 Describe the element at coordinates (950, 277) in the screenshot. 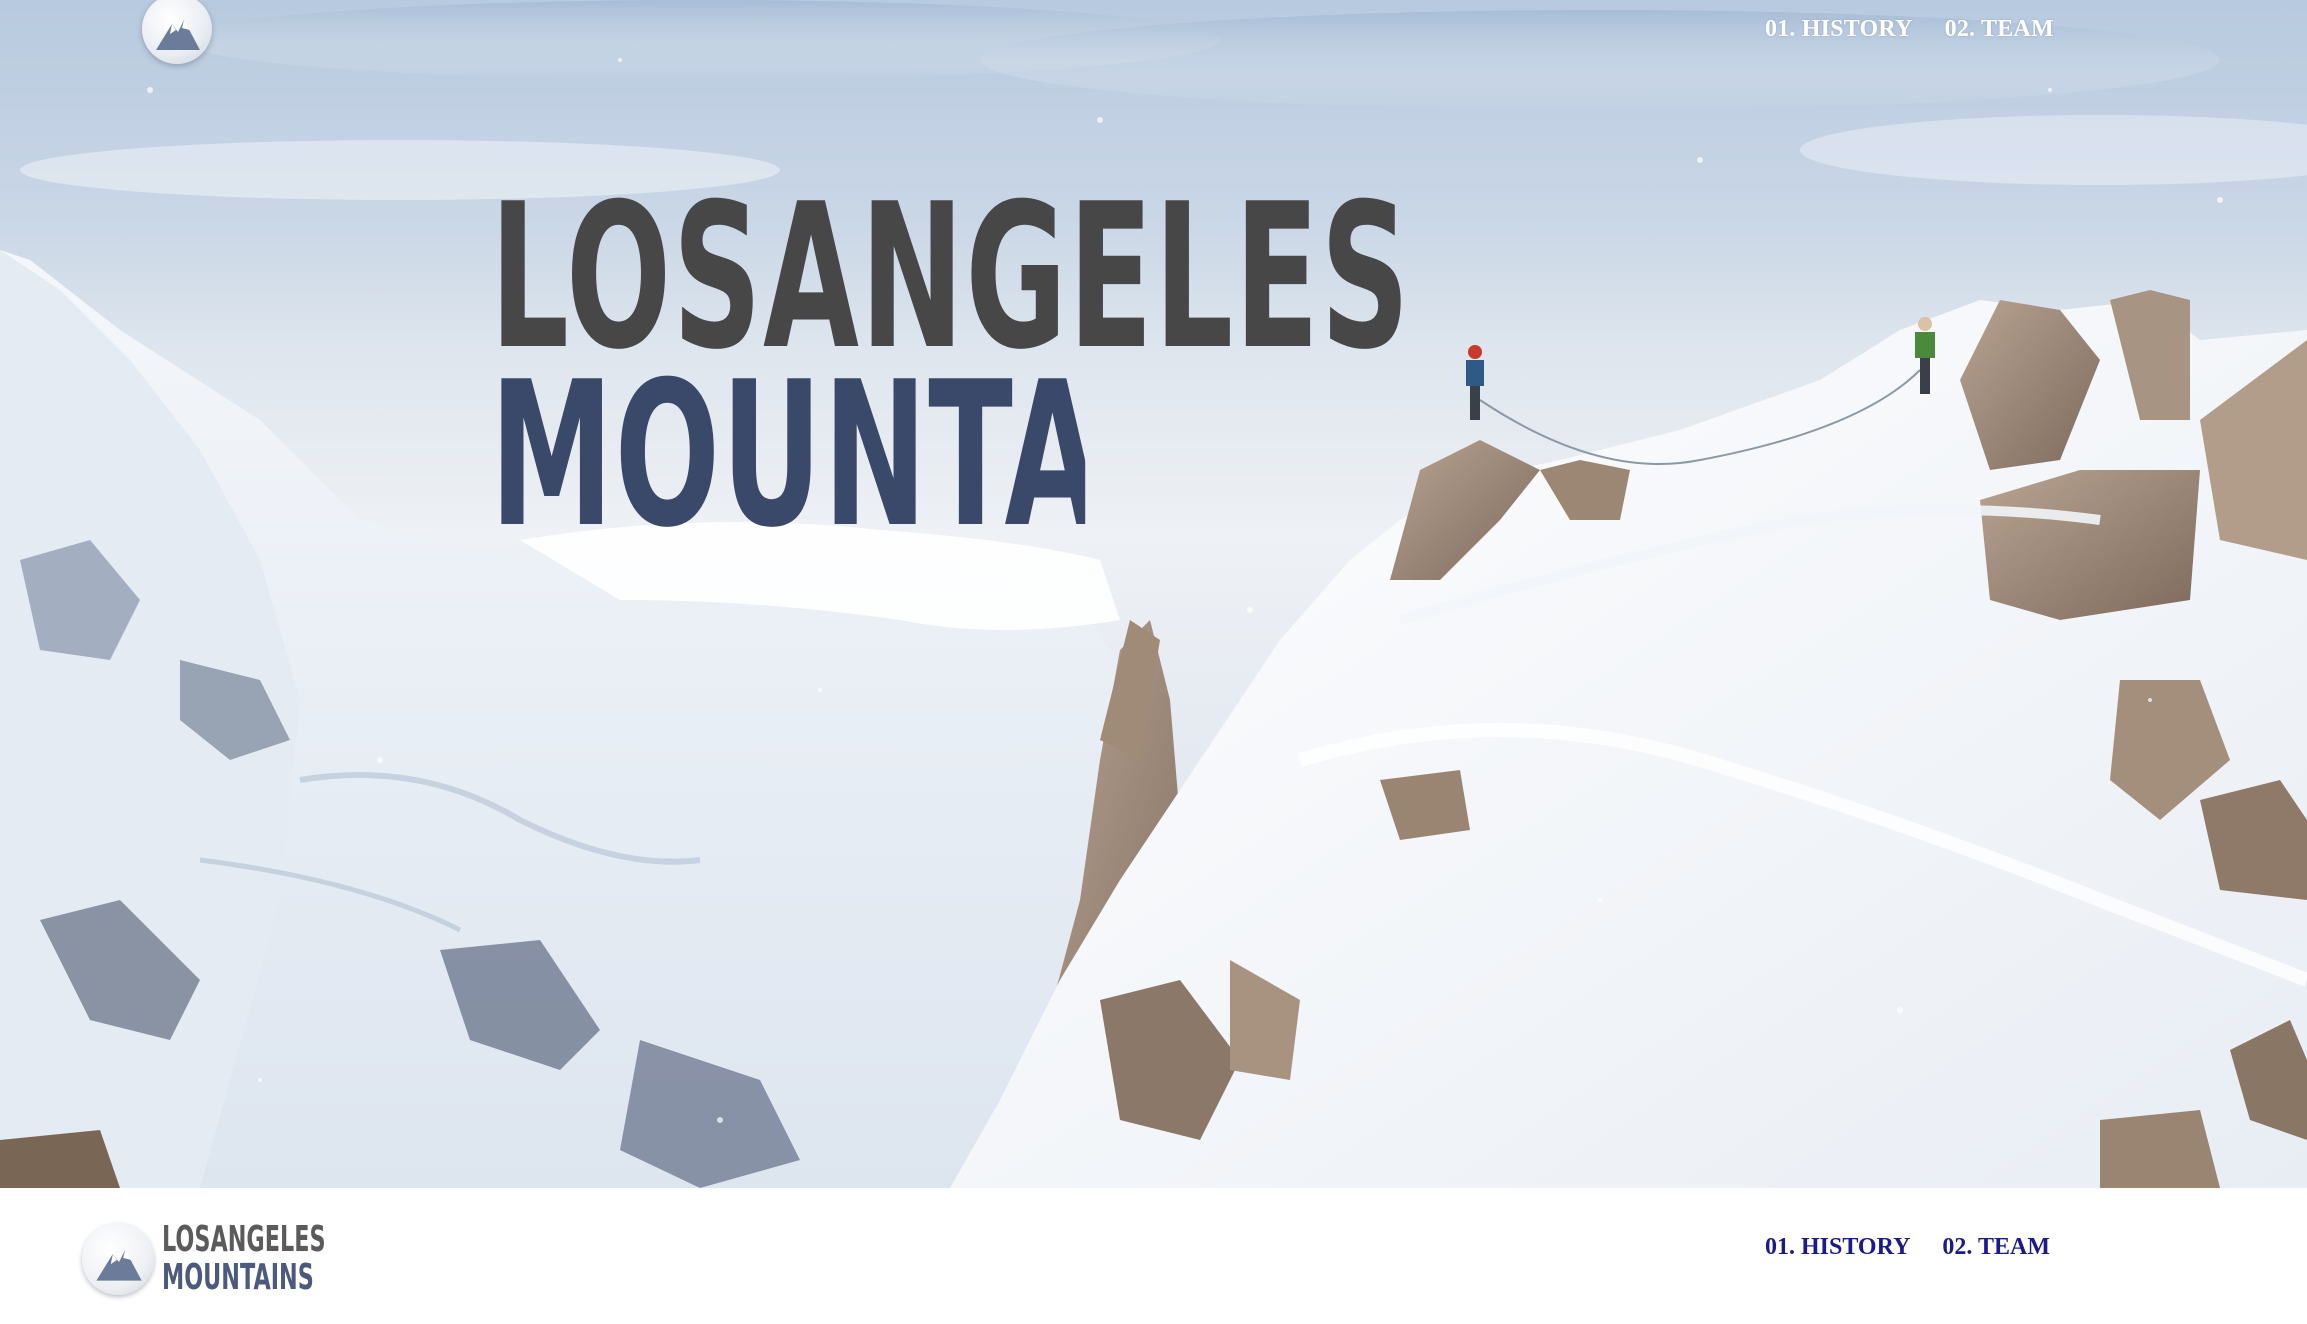

I see `hero-title-line-1: LOSANGELES` at that location.